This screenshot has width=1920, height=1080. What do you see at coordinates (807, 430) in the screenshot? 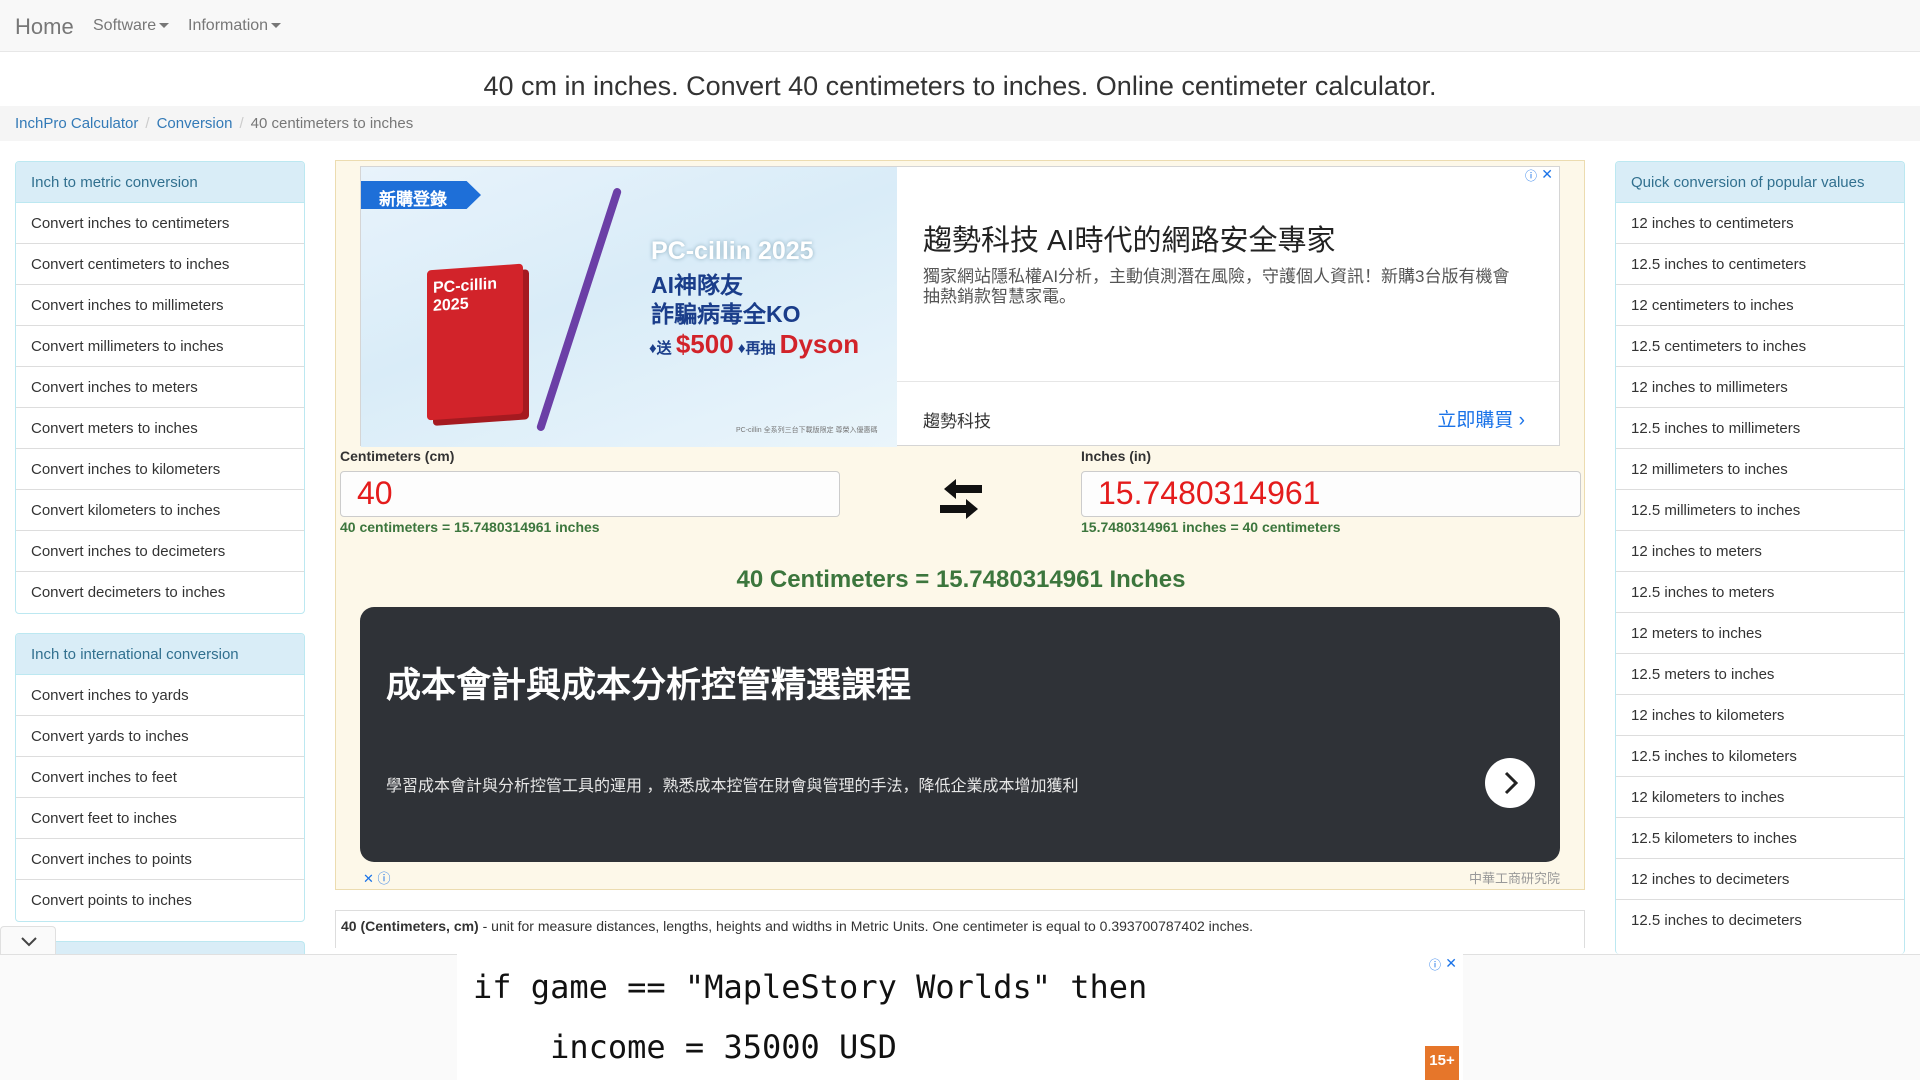
I see `ad-fine-print: PC-cillin 全系列三台下載版限定 尊榮入優惠碼` at bounding box center [807, 430].